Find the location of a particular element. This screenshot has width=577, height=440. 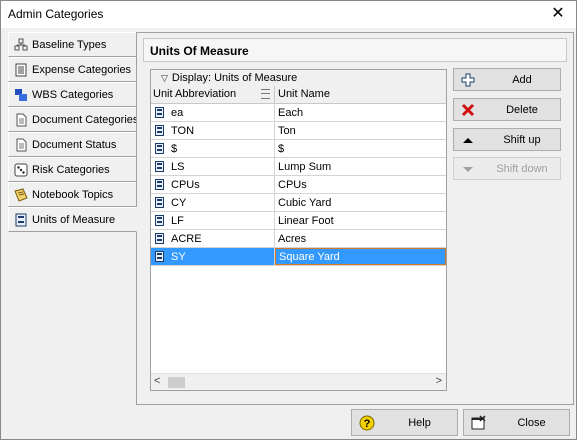

wbs-categories-icon is located at coordinates (21, 95).